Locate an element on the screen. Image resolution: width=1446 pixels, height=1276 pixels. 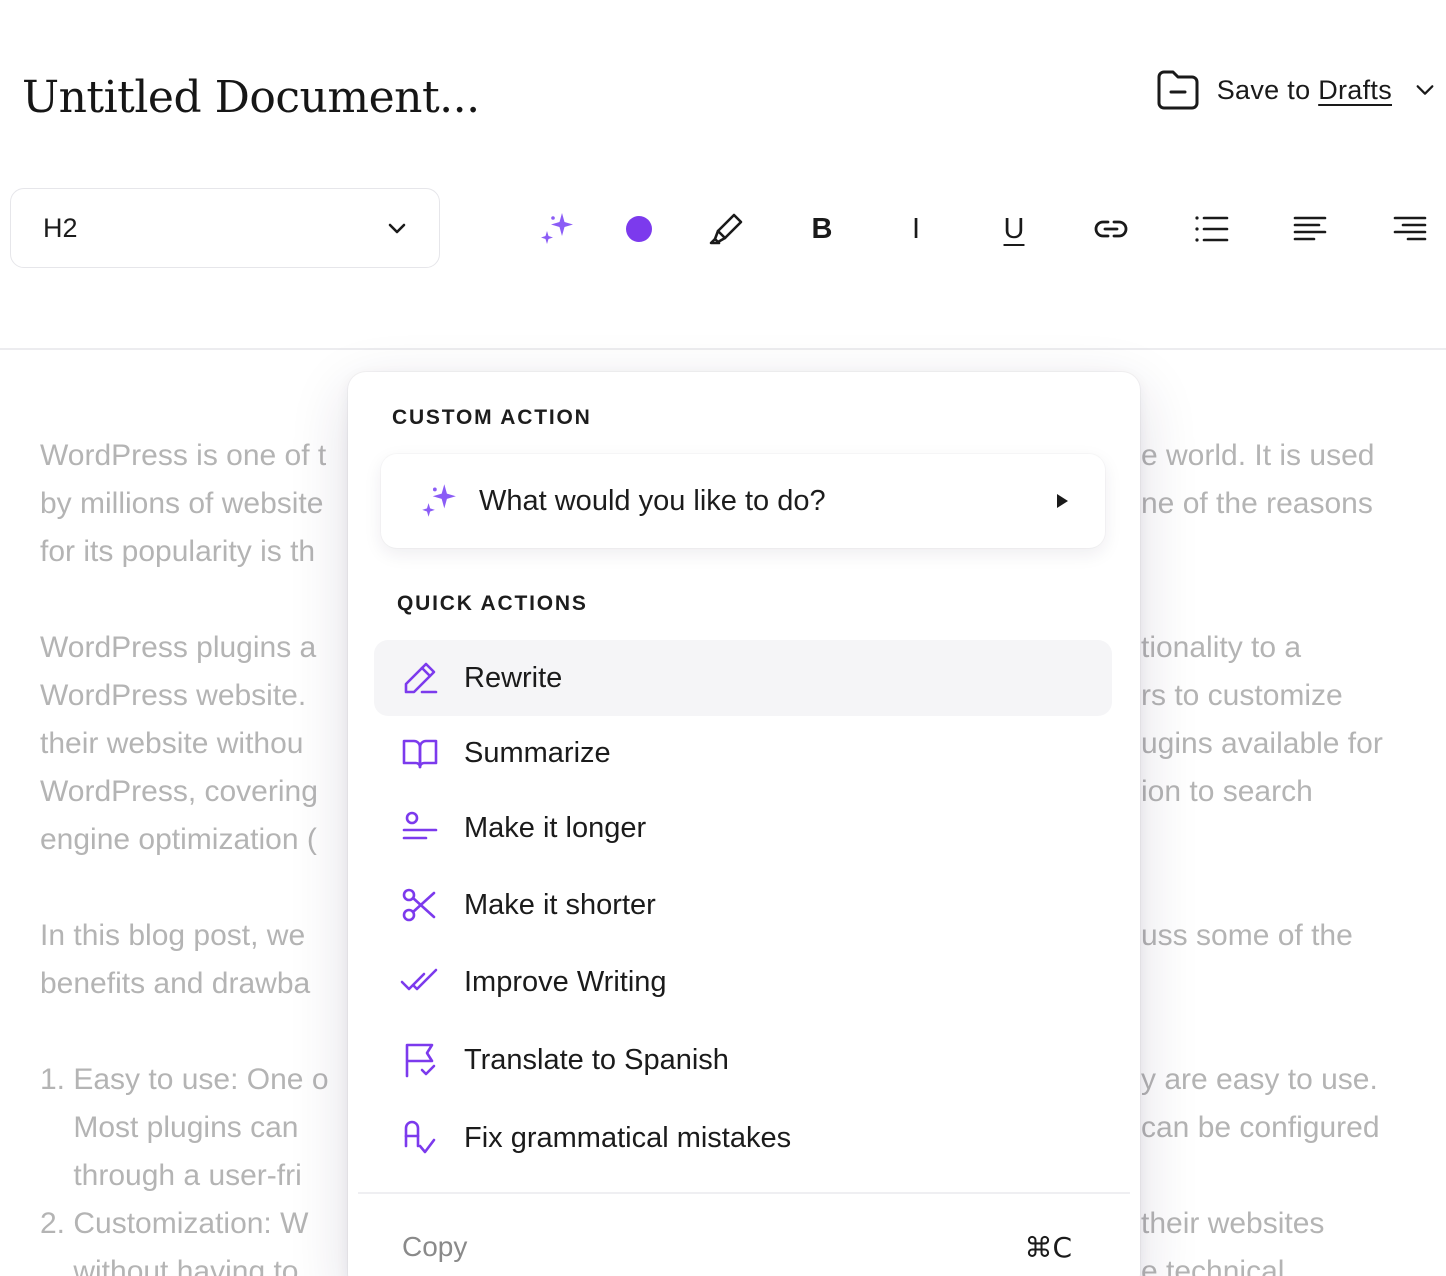
book-open-icon is located at coordinates (420, 754).